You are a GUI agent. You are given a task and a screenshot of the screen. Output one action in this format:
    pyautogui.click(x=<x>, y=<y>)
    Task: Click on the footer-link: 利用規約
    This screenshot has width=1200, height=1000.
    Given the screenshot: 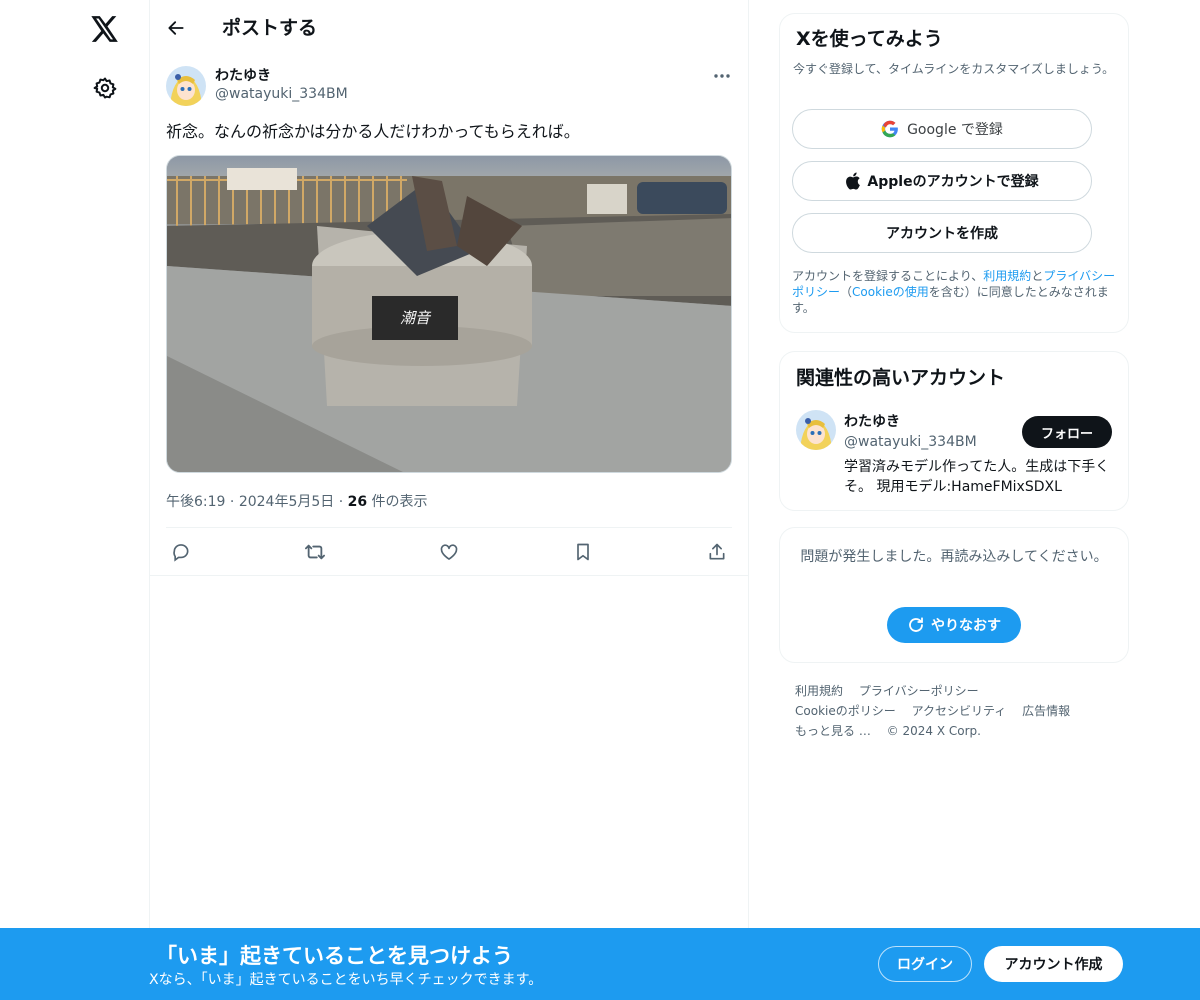 What is the action you would take?
    pyautogui.click(x=819, y=691)
    